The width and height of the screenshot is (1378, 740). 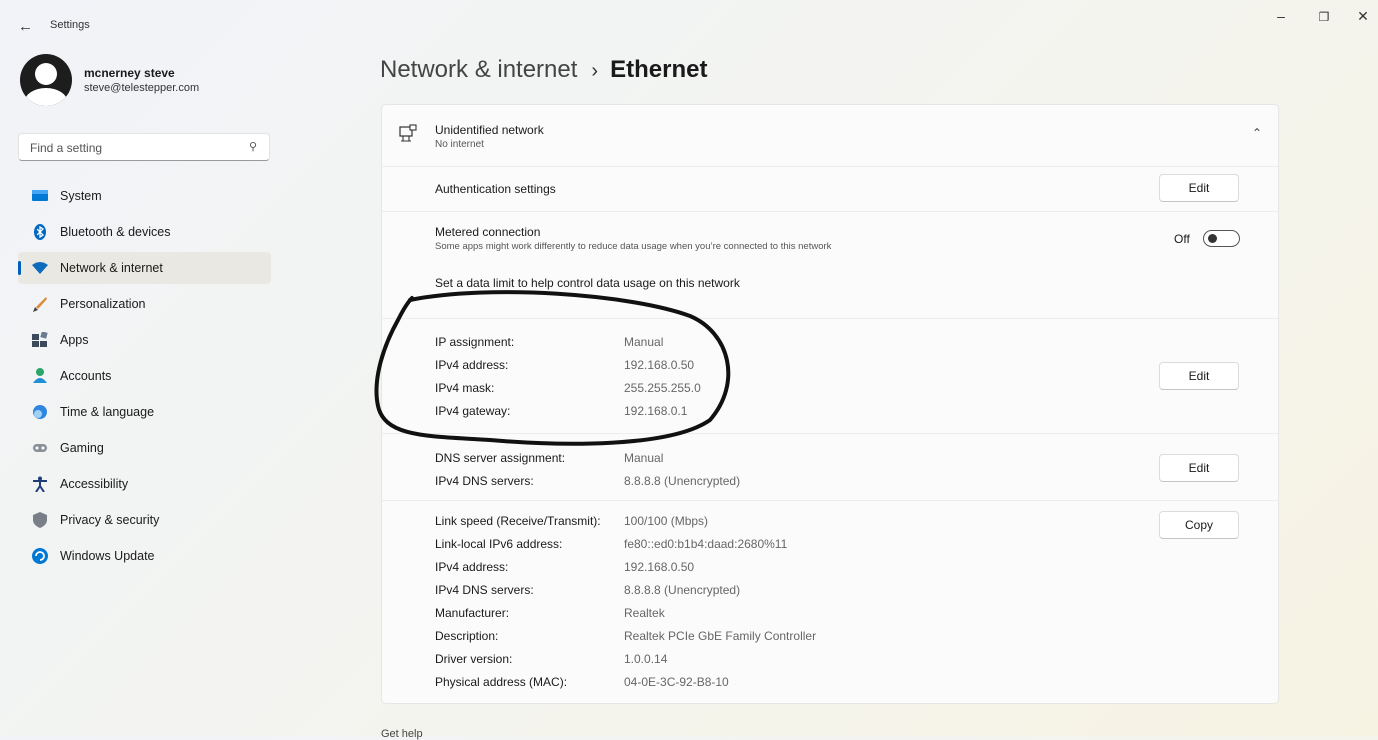 What do you see at coordinates (46, 80) in the screenshot?
I see `avatar` at bounding box center [46, 80].